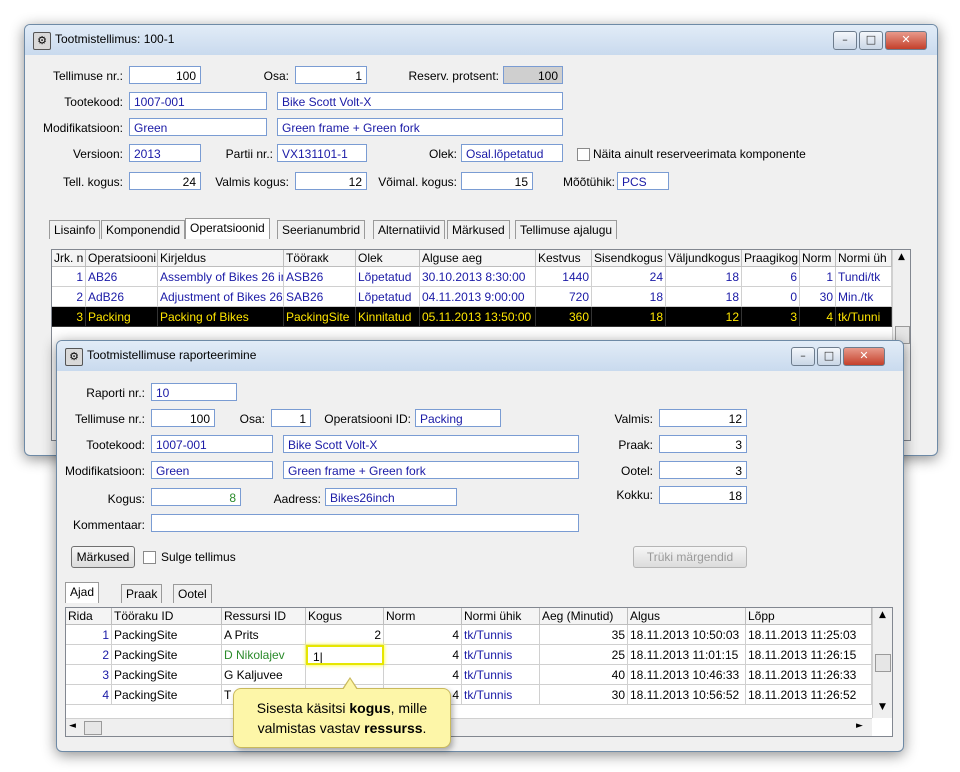 The height and width of the screenshot is (772, 960). What do you see at coordinates (142, 593) in the screenshot?
I see `tab-praak: Praak` at bounding box center [142, 593].